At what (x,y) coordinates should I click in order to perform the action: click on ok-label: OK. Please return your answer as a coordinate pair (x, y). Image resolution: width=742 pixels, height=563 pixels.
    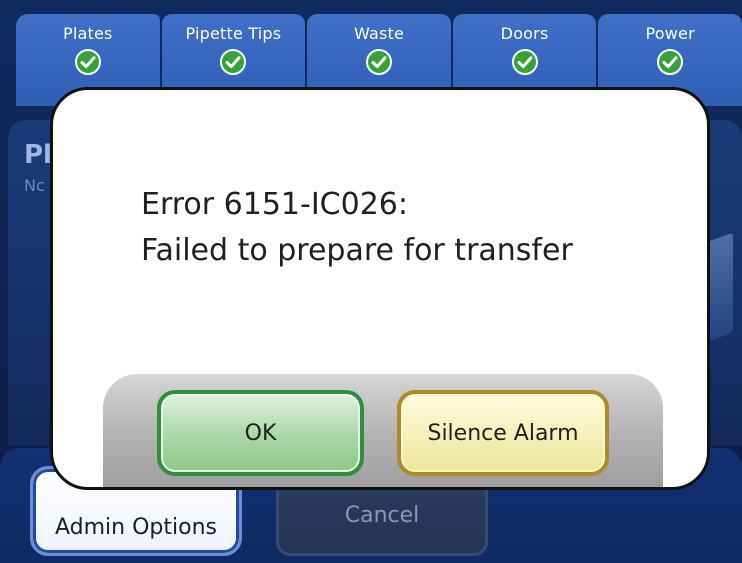
    Looking at the image, I should click on (260, 433).